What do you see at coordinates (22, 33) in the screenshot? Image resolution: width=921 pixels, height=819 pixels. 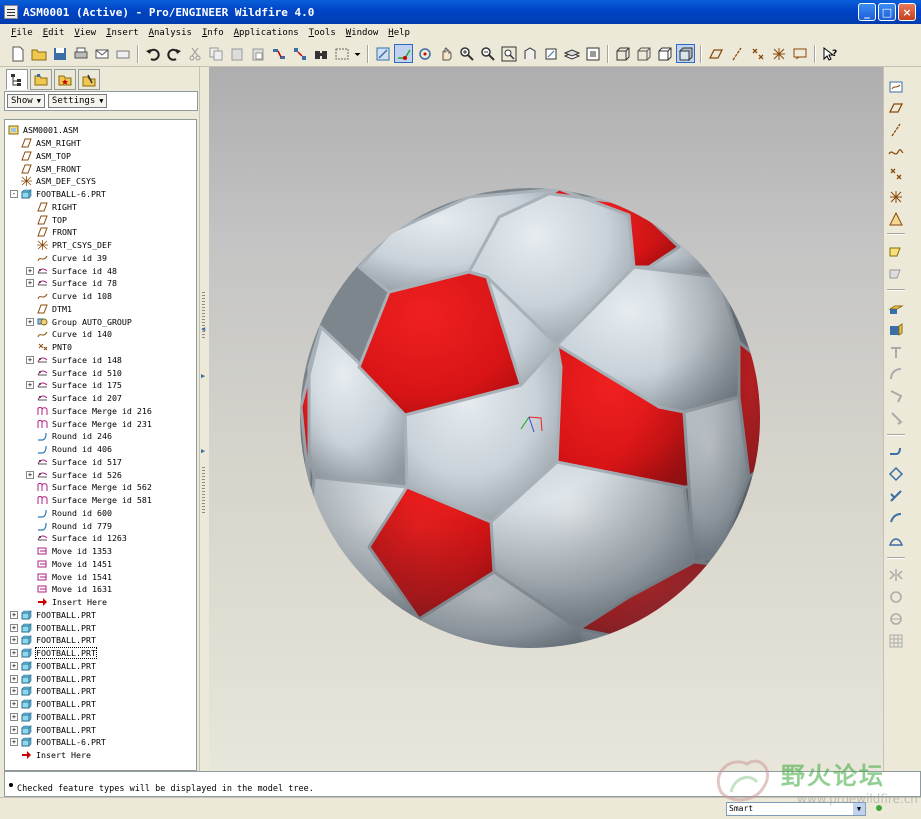 I see `menu-file: File` at bounding box center [22, 33].